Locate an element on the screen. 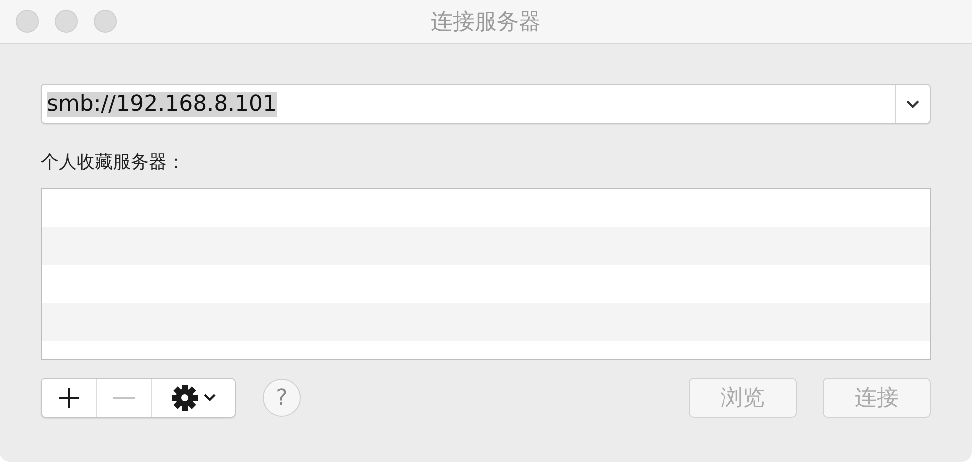  gear-icon is located at coordinates (185, 398).